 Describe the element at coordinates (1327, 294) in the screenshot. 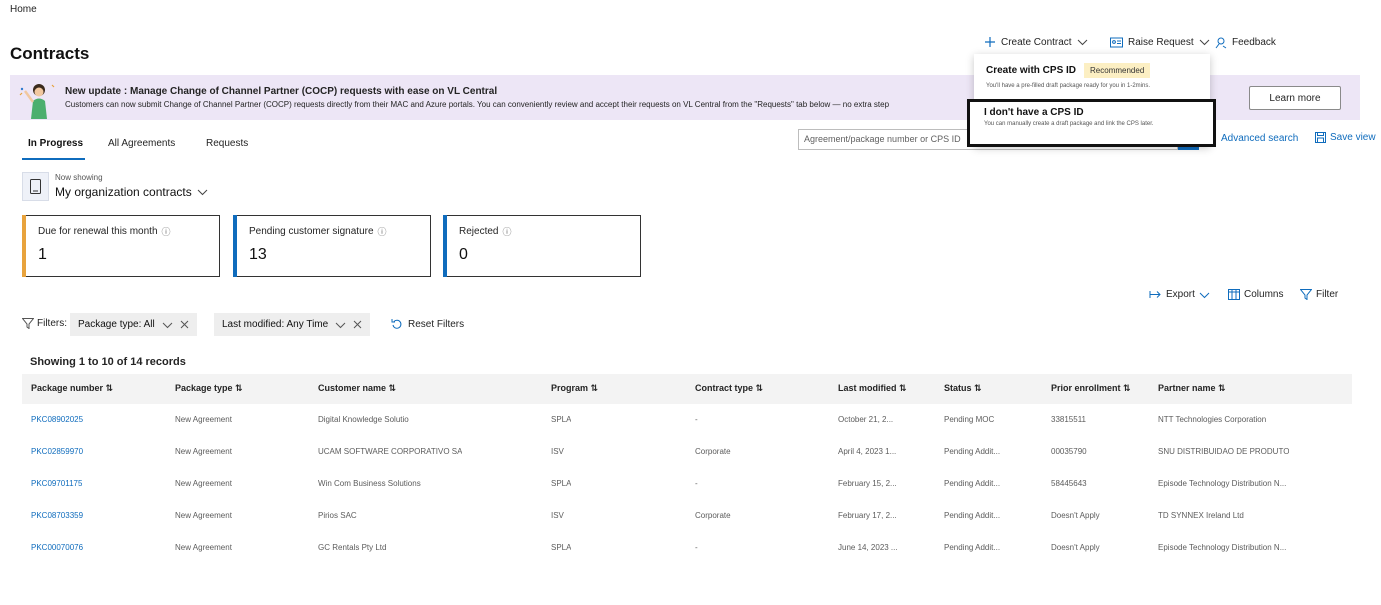

I see `filter-label: Filter` at that location.